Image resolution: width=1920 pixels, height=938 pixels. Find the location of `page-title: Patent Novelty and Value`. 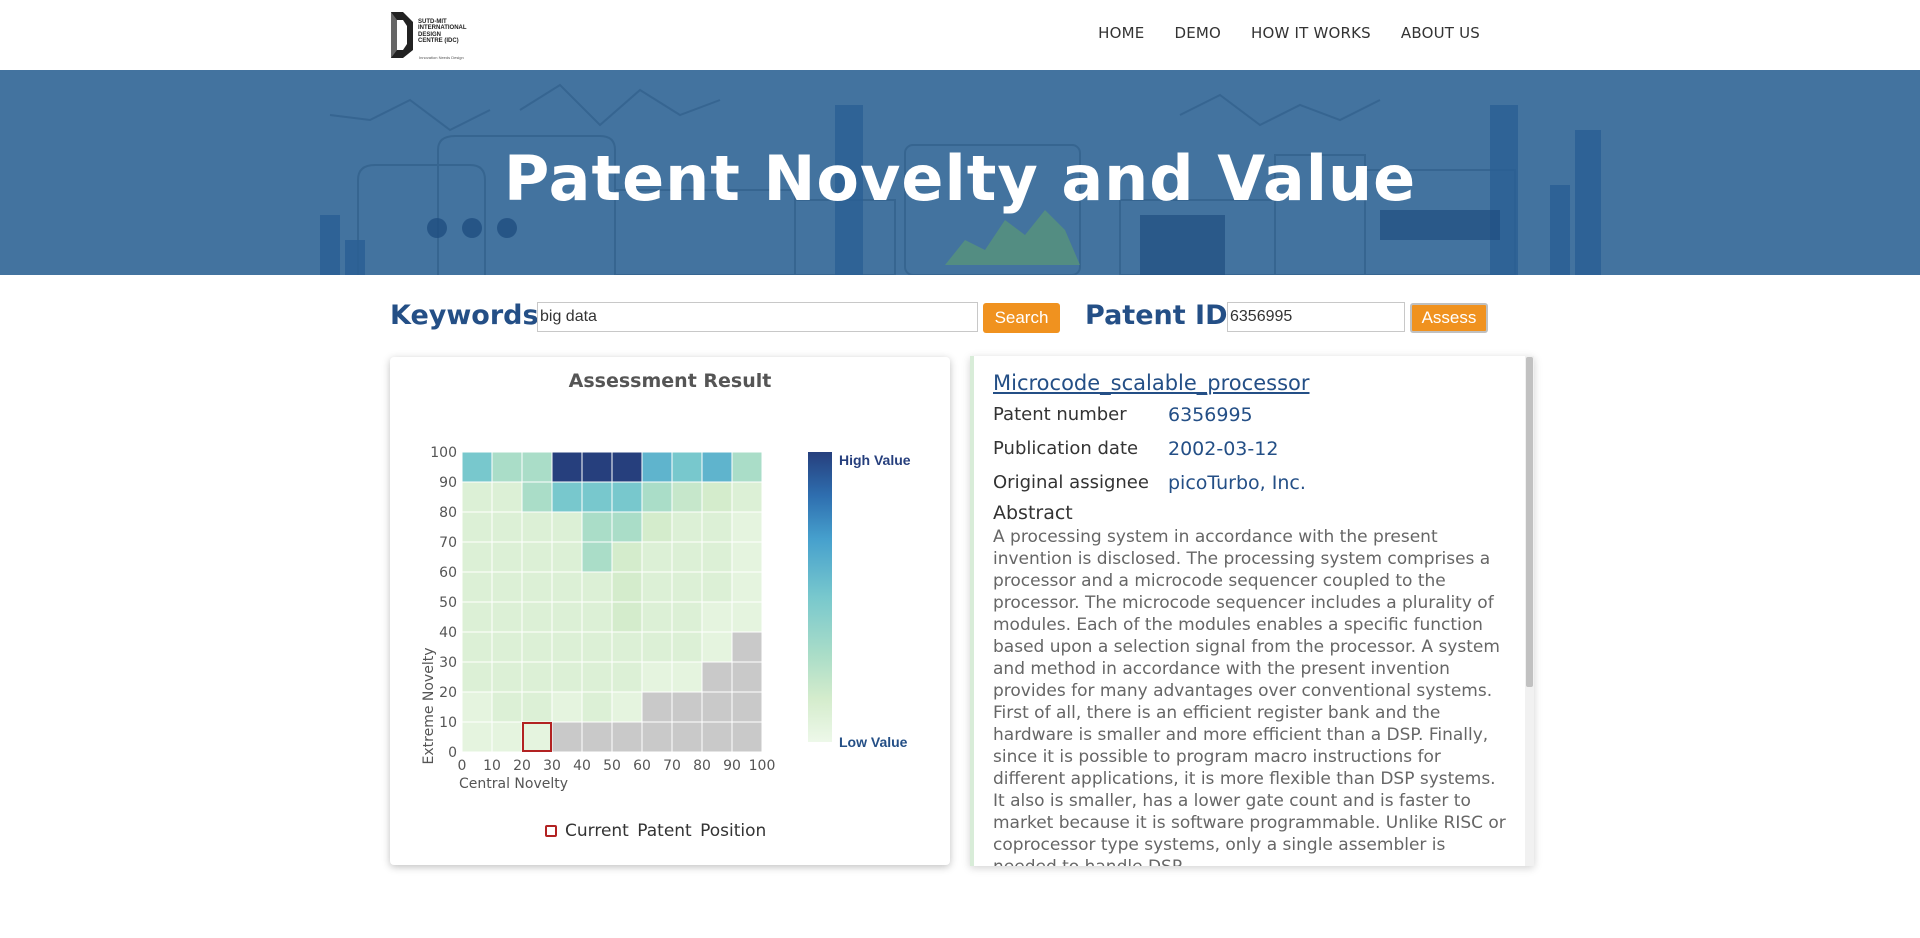

page-title: Patent Novelty and Value is located at coordinates (960, 178).